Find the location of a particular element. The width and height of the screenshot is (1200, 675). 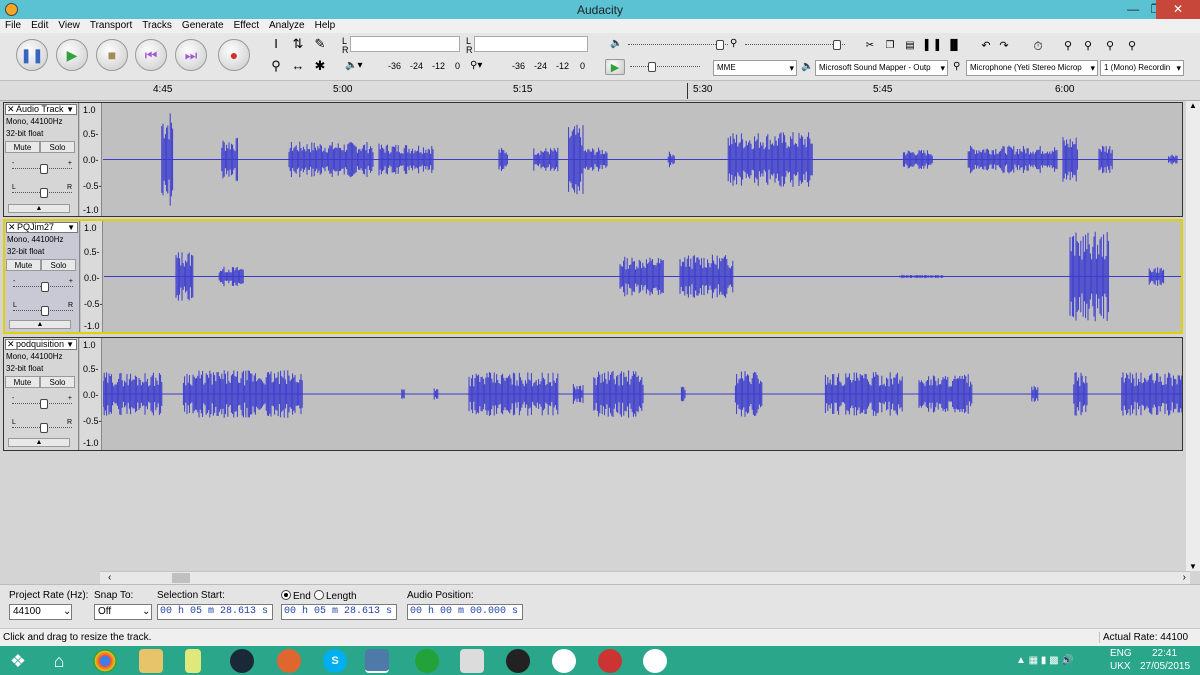

audio-position-field: 00 h 00 m 00.000 s is located at coordinates (465, 612).